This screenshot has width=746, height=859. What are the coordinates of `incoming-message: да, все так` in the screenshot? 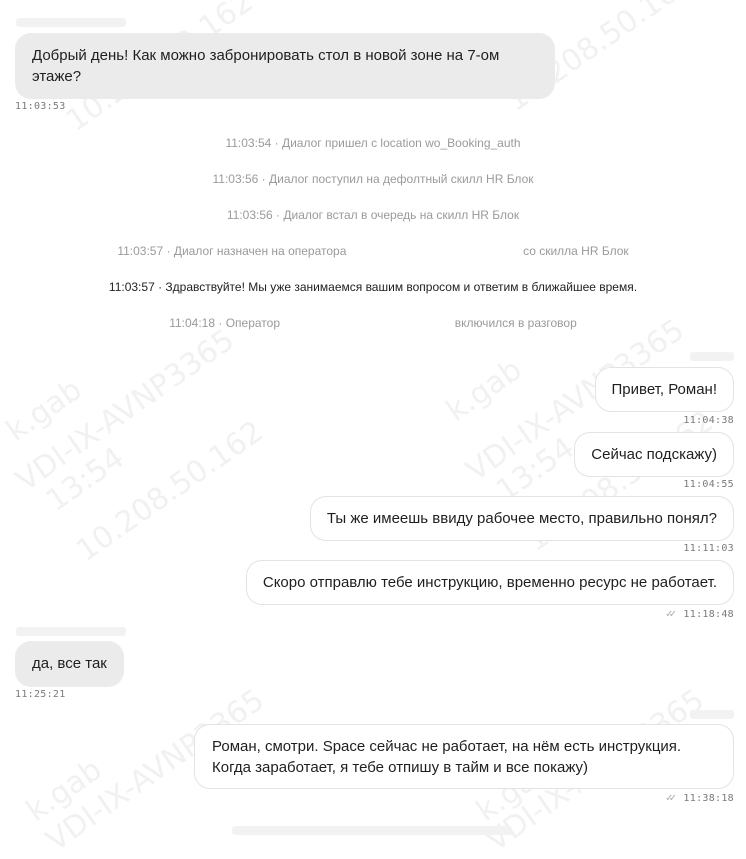 It's located at (69, 664).